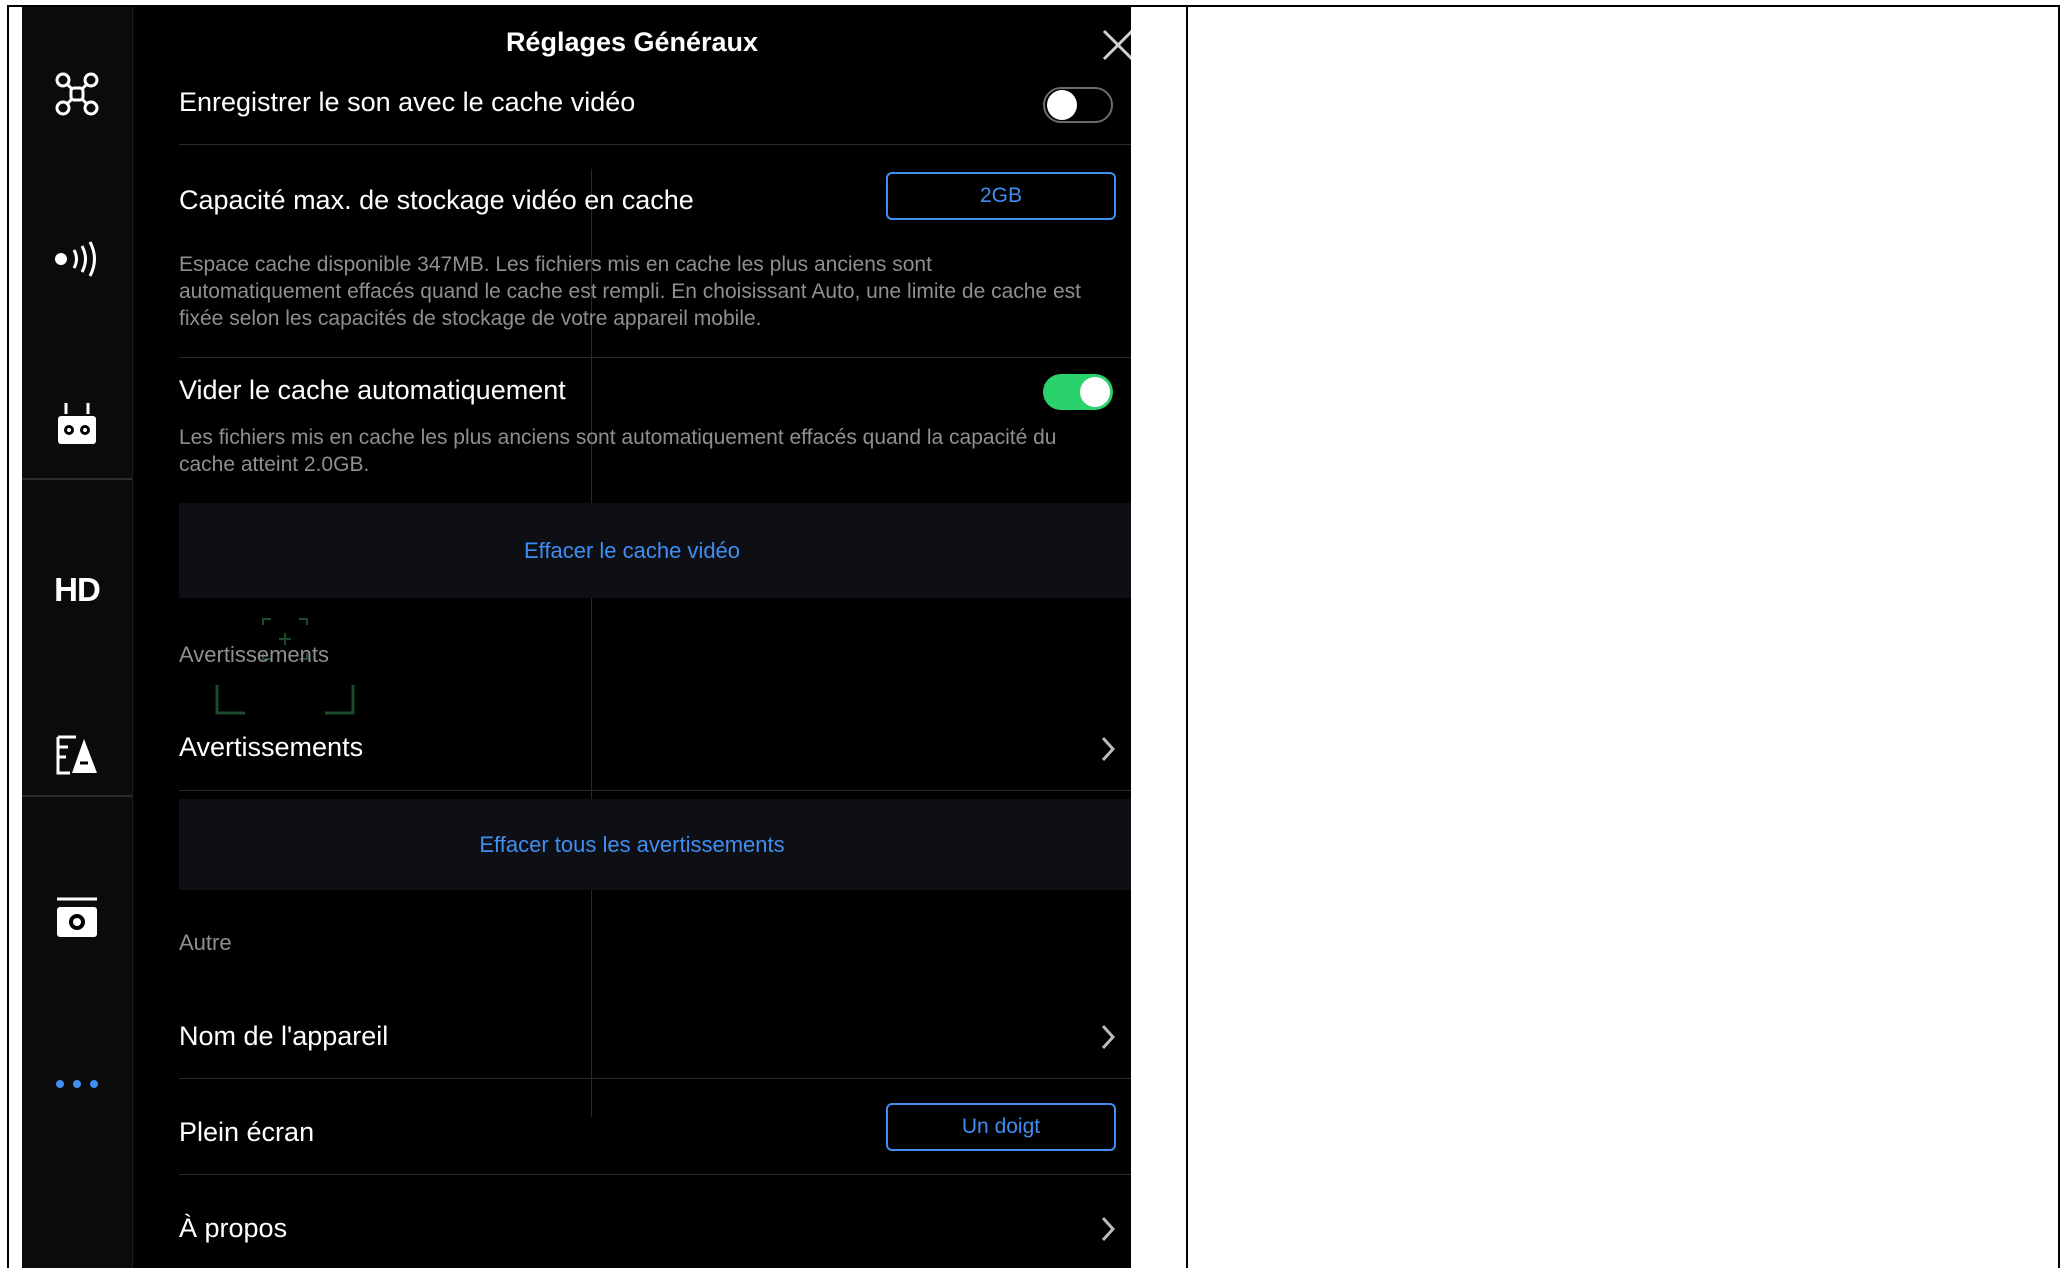  What do you see at coordinates (254, 654) in the screenshot?
I see `warnings-section-header: Avertissements` at bounding box center [254, 654].